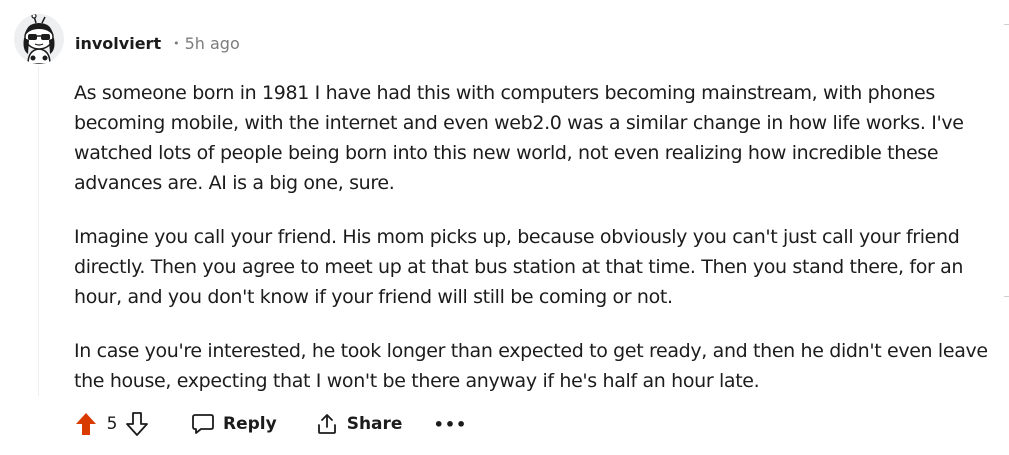 This screenshot has height=455, width=1009. I want to click on upvote-arrow-icon, so click(86, 424).